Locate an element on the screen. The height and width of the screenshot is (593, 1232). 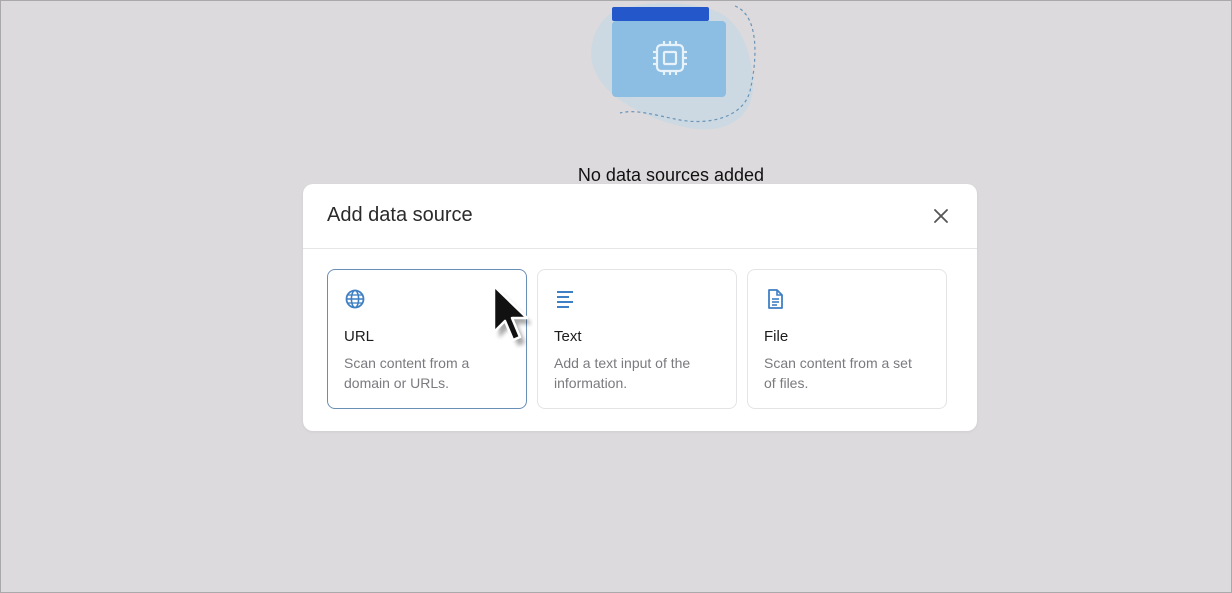
url-option-label: URL is located at coordinates (359, 336).